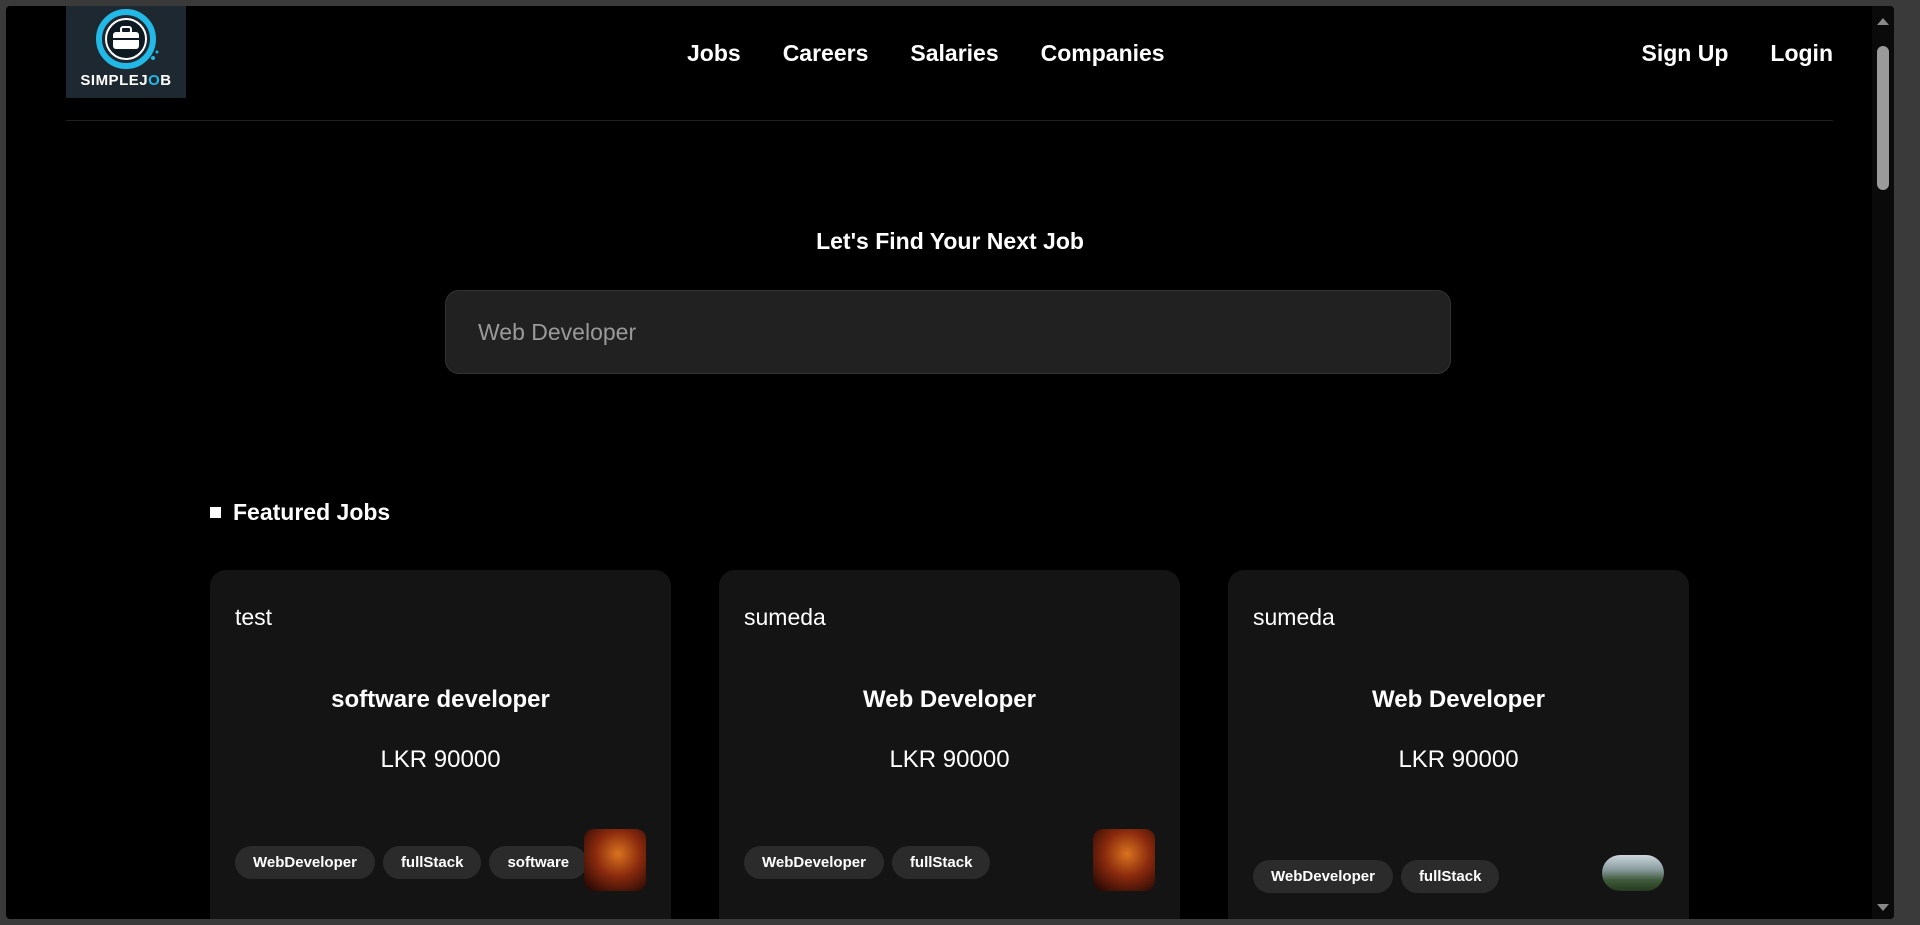 The height and width of the screenshot is (925, 1920). I want to click on job-tag: software, so click(538, 862).